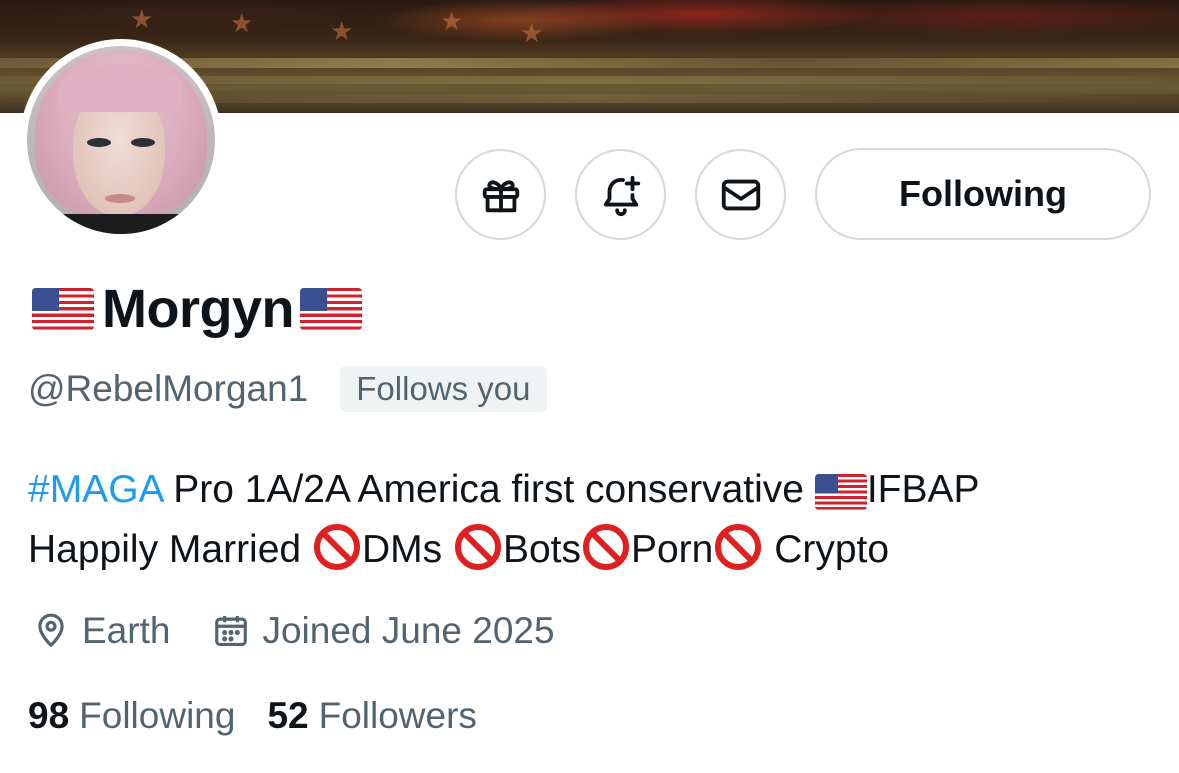  What do you see at coordinates (49, 715) in the screenshot?
I see `following-count: 98` at bounding box center [49, 715].